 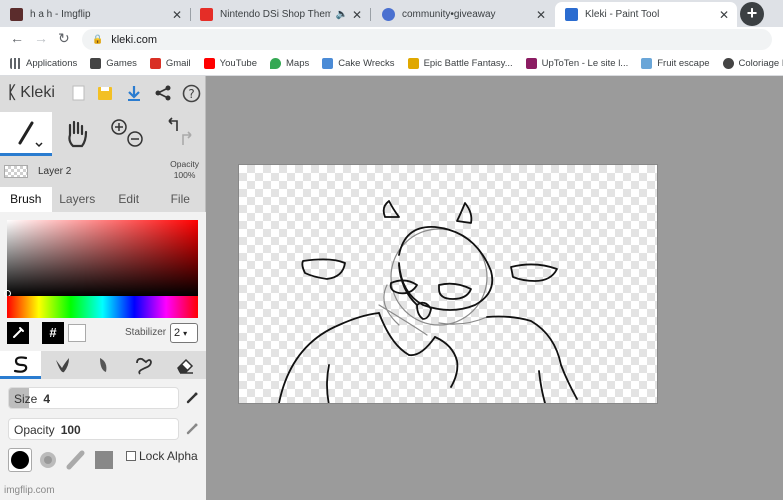 What do you see at coordinates (48, 460) in the screenshot?
I see `soft-brush-shape-button` at bounding box center [48, 460].